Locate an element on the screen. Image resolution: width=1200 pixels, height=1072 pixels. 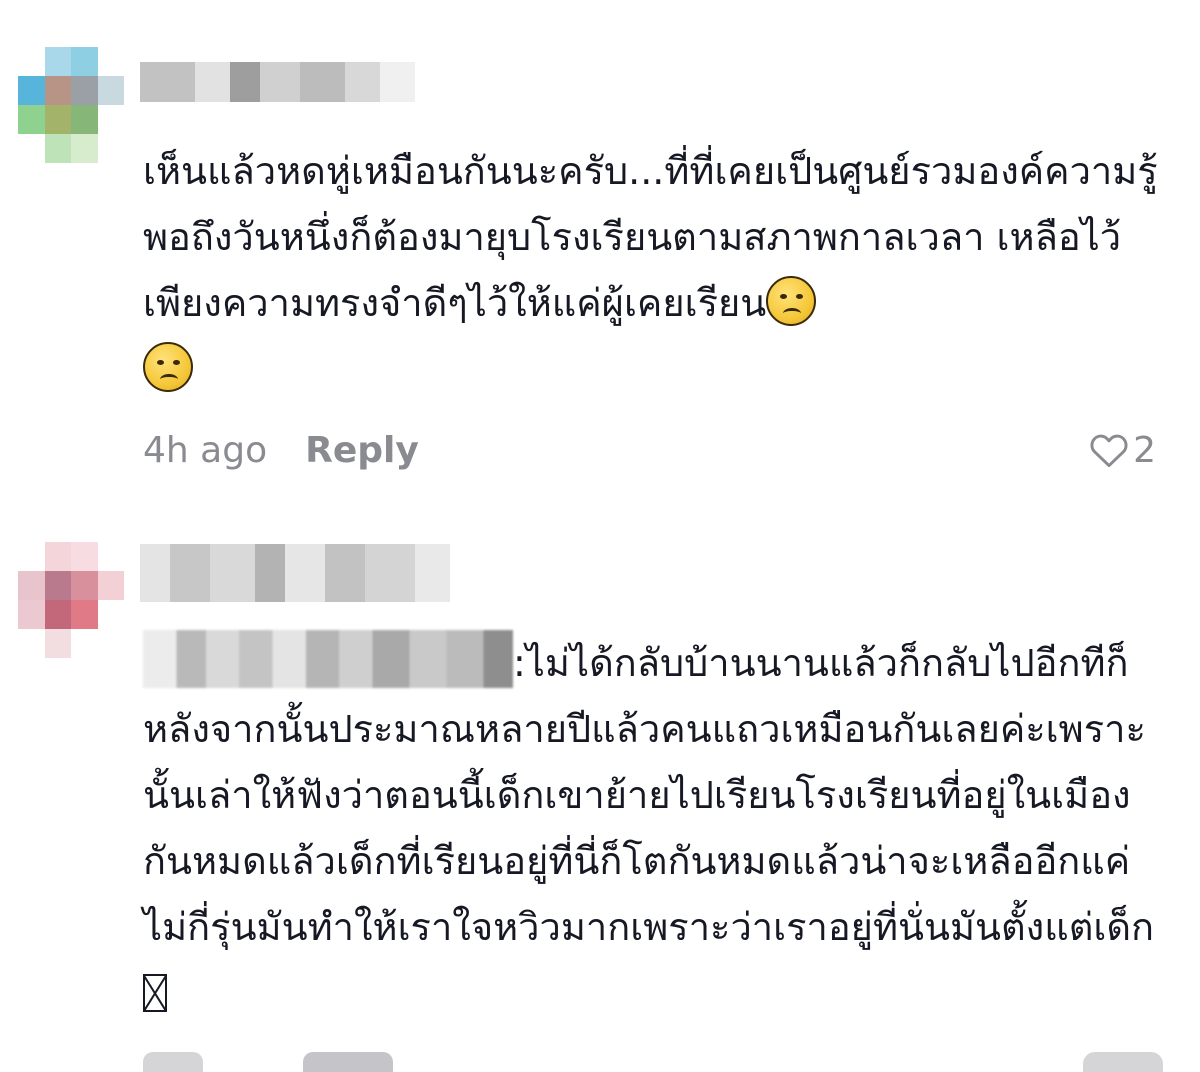
reply-button: Reply is located at coordinates (362, 450).